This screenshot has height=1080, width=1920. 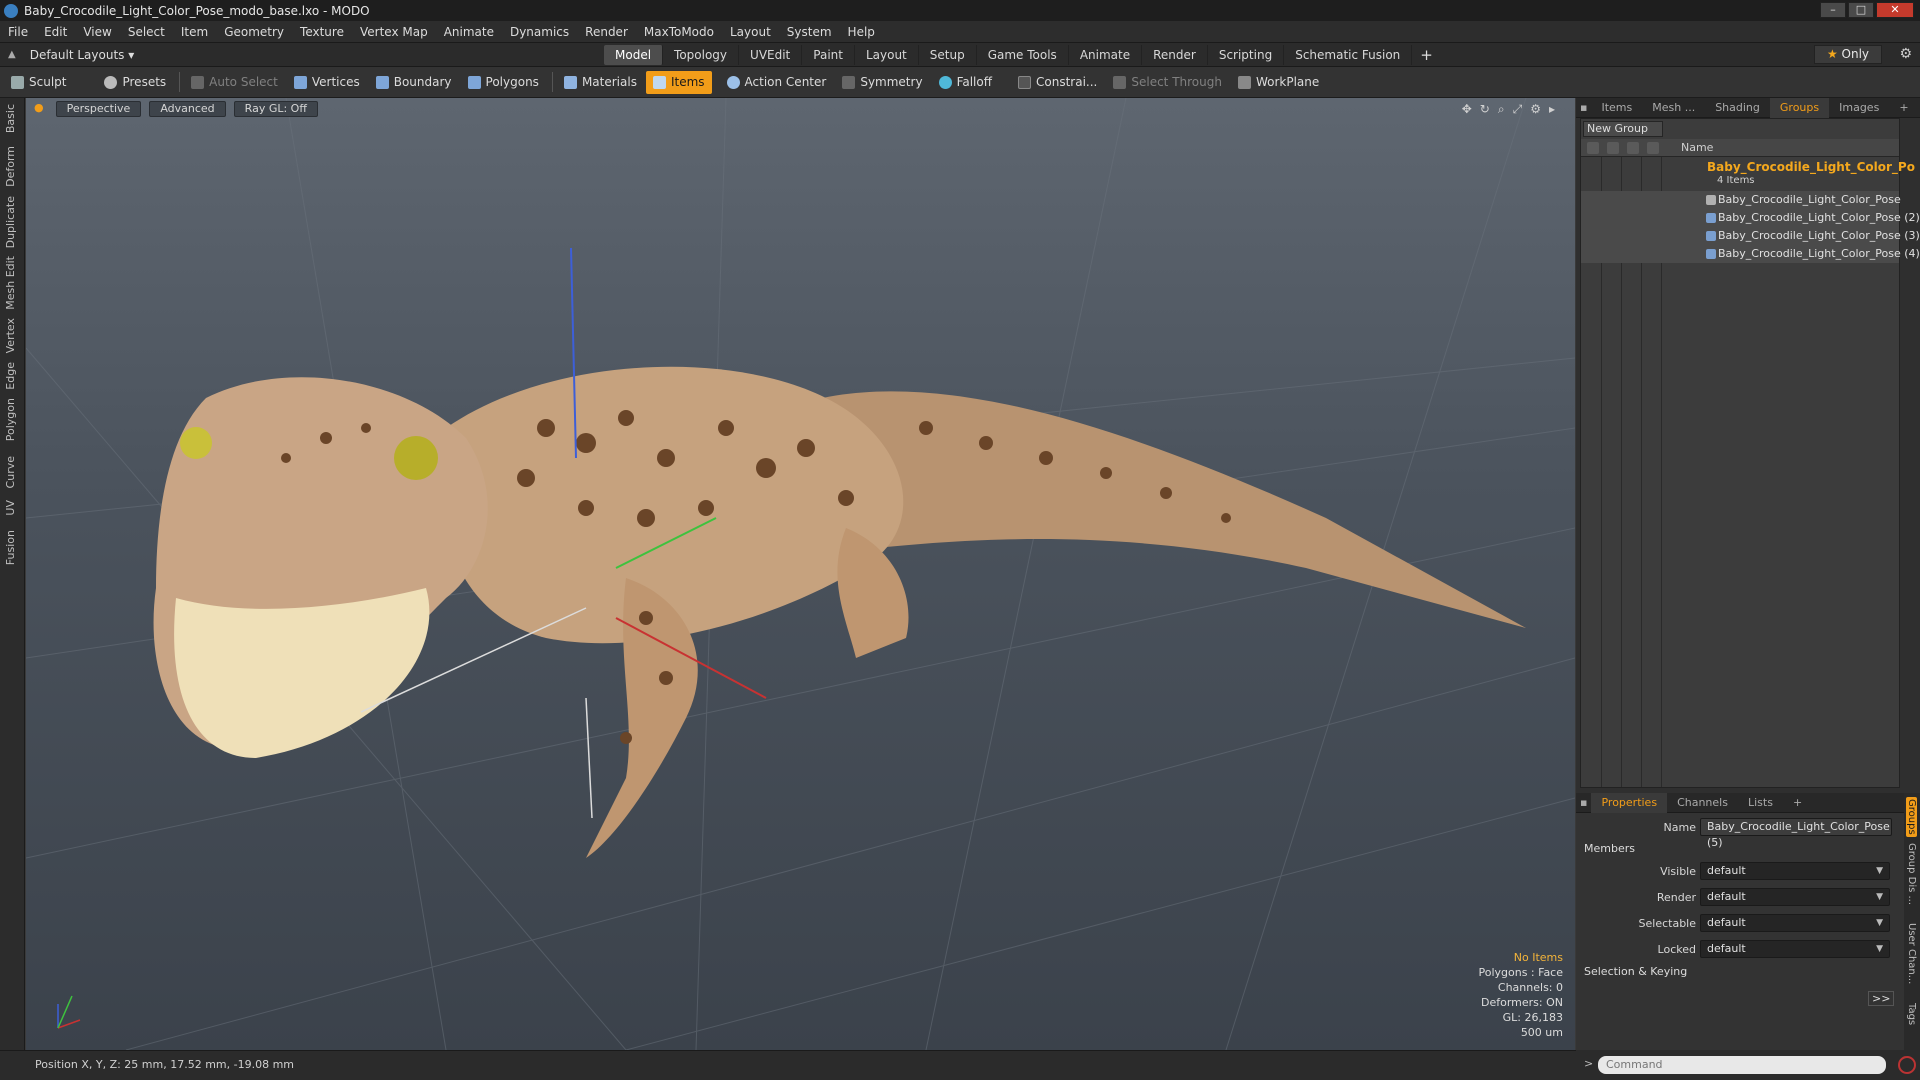 What do you see at coordinates (750, 32) in the screenshot?
I see `menu-layout: Layout` at bounding box center [750, 32].